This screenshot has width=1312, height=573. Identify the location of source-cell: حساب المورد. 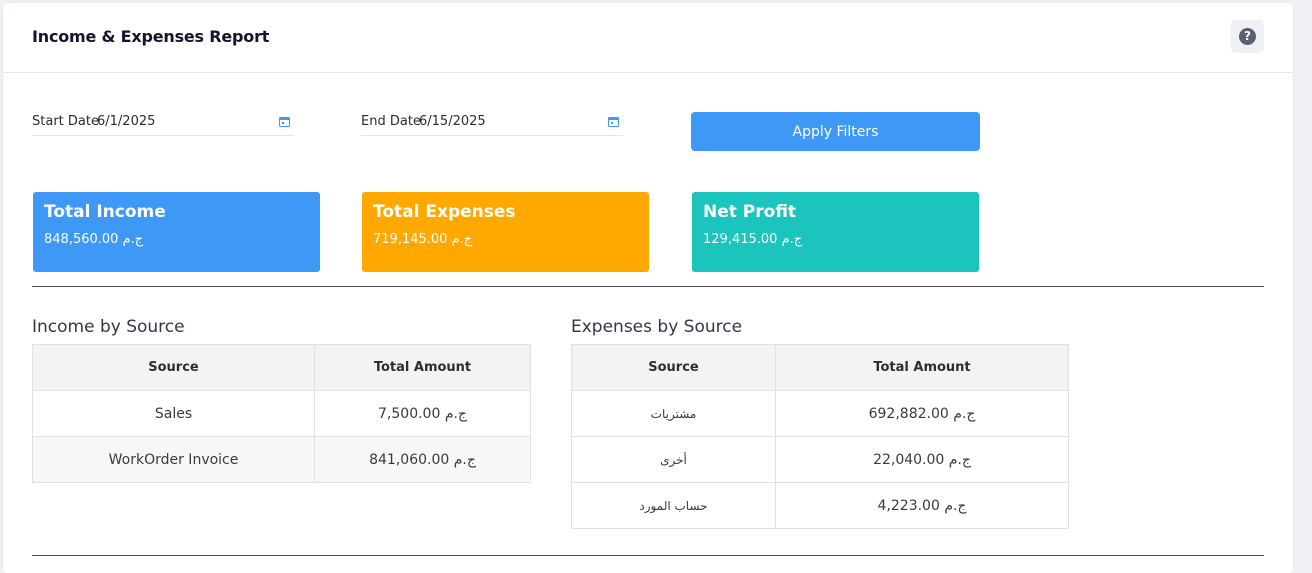
(673, 505).